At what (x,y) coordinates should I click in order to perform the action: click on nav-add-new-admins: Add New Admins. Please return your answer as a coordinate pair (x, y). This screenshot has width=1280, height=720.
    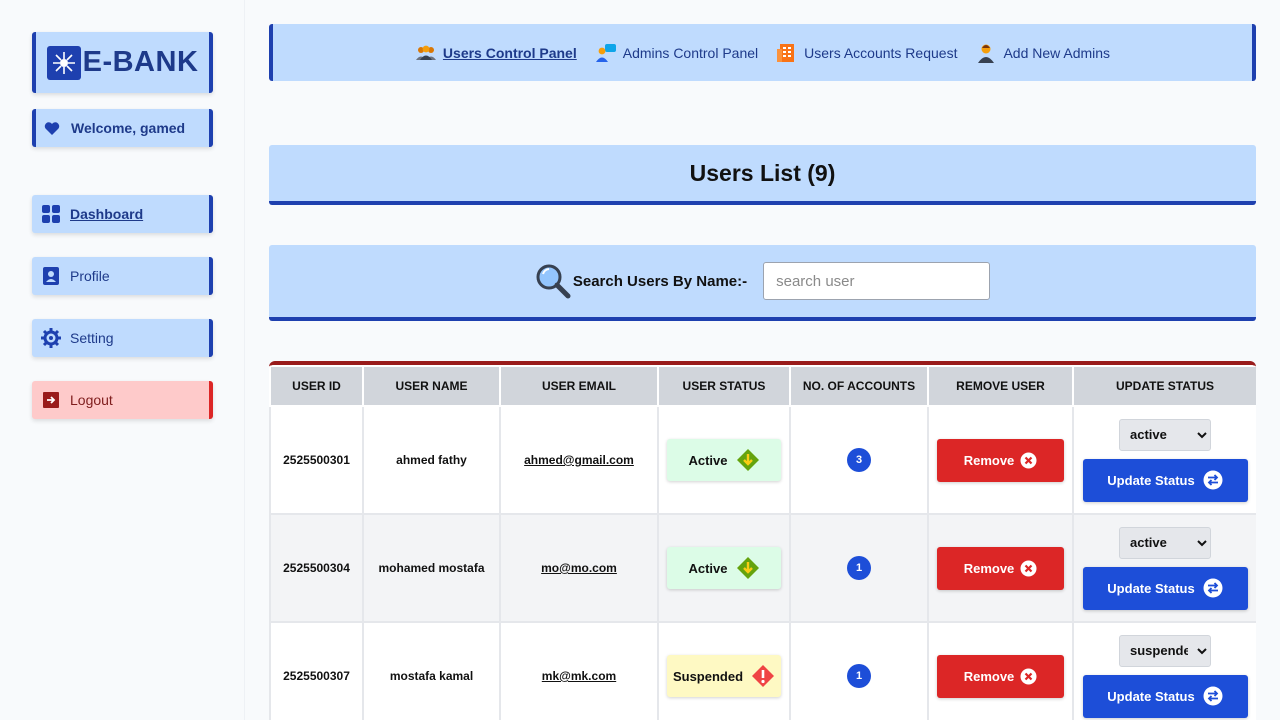
    Looking at the image, I should click on (1042, 53).